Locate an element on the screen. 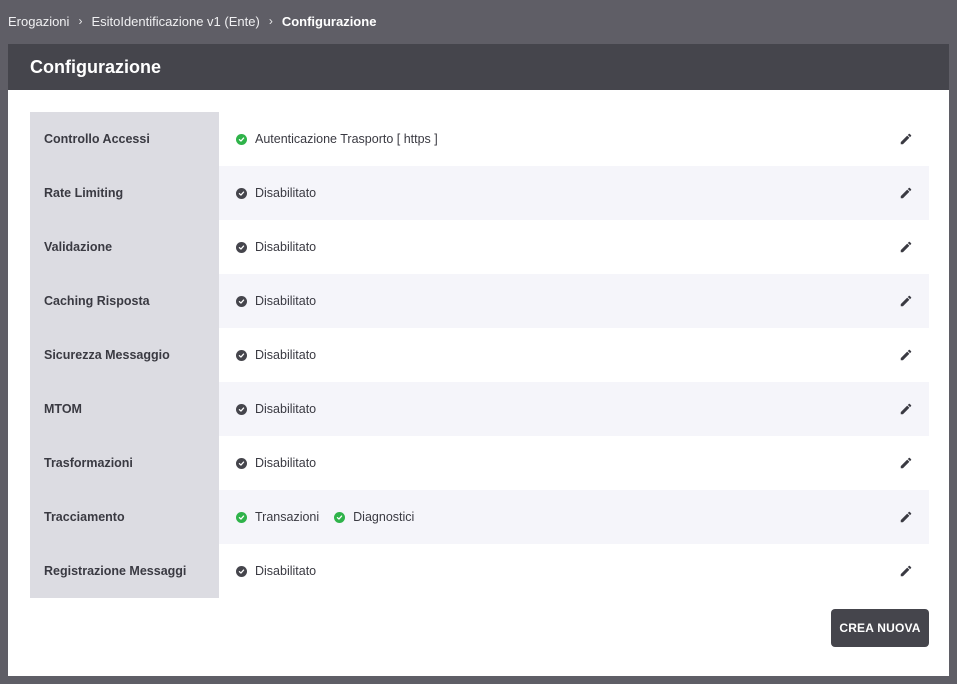 This screenshot has height=684, width=957. config-row-mtom: MTOM Disabilitato is located at coordinates (479, 409).